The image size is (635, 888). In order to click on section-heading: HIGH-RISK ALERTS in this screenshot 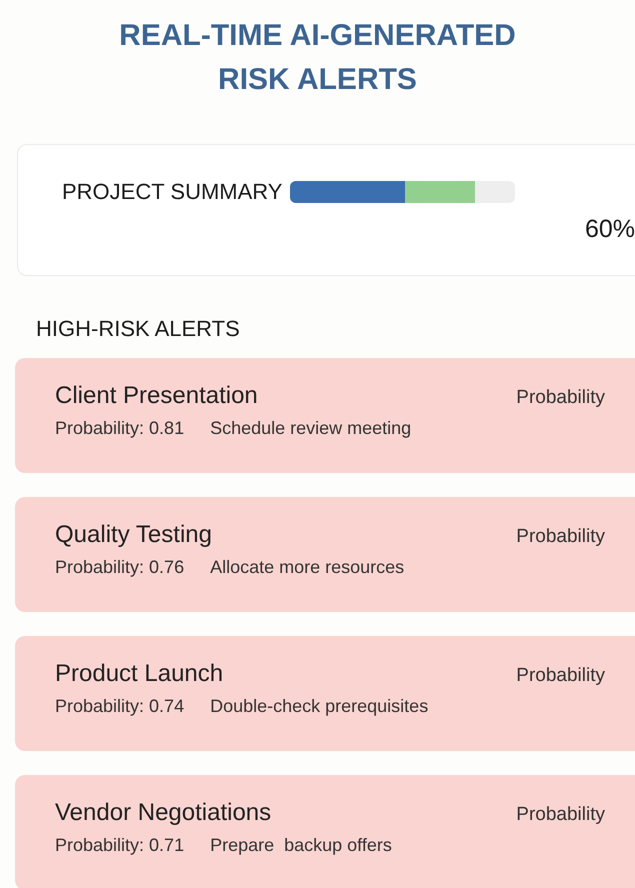, I will do `click(138, 329)`.